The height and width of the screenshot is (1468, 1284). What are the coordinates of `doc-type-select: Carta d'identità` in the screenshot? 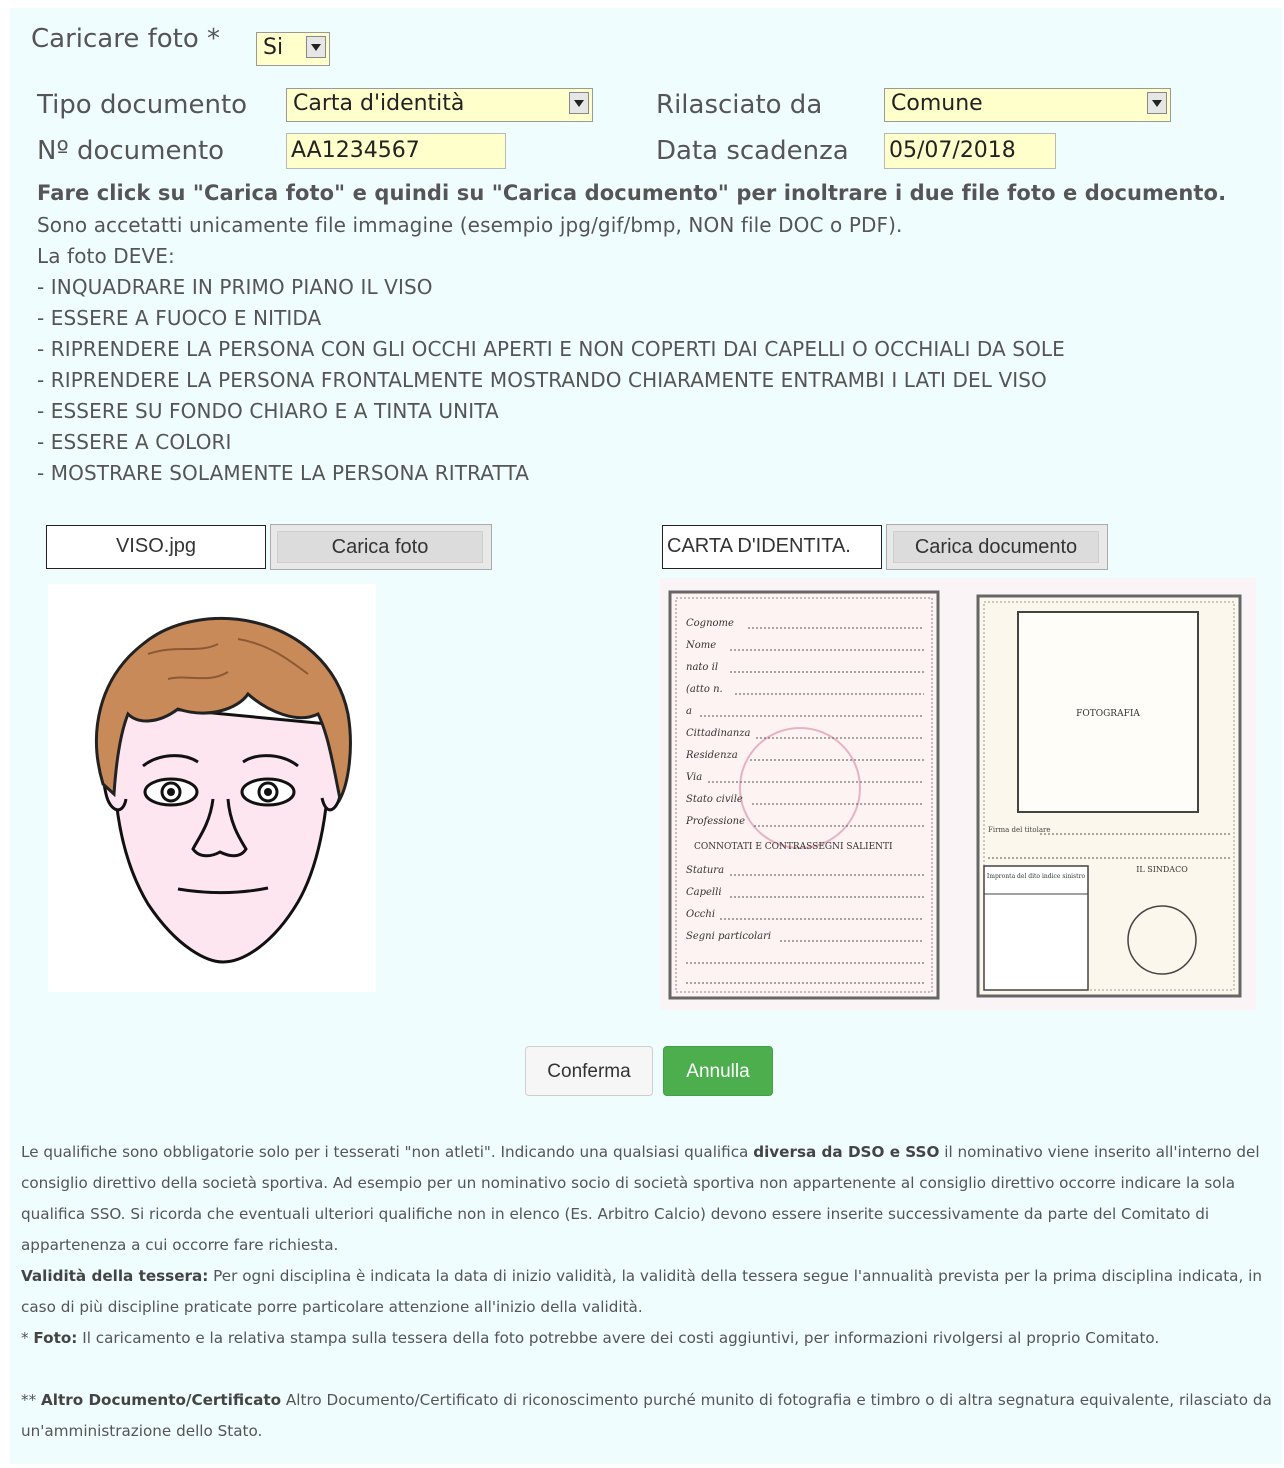 It's located at (439, 105).